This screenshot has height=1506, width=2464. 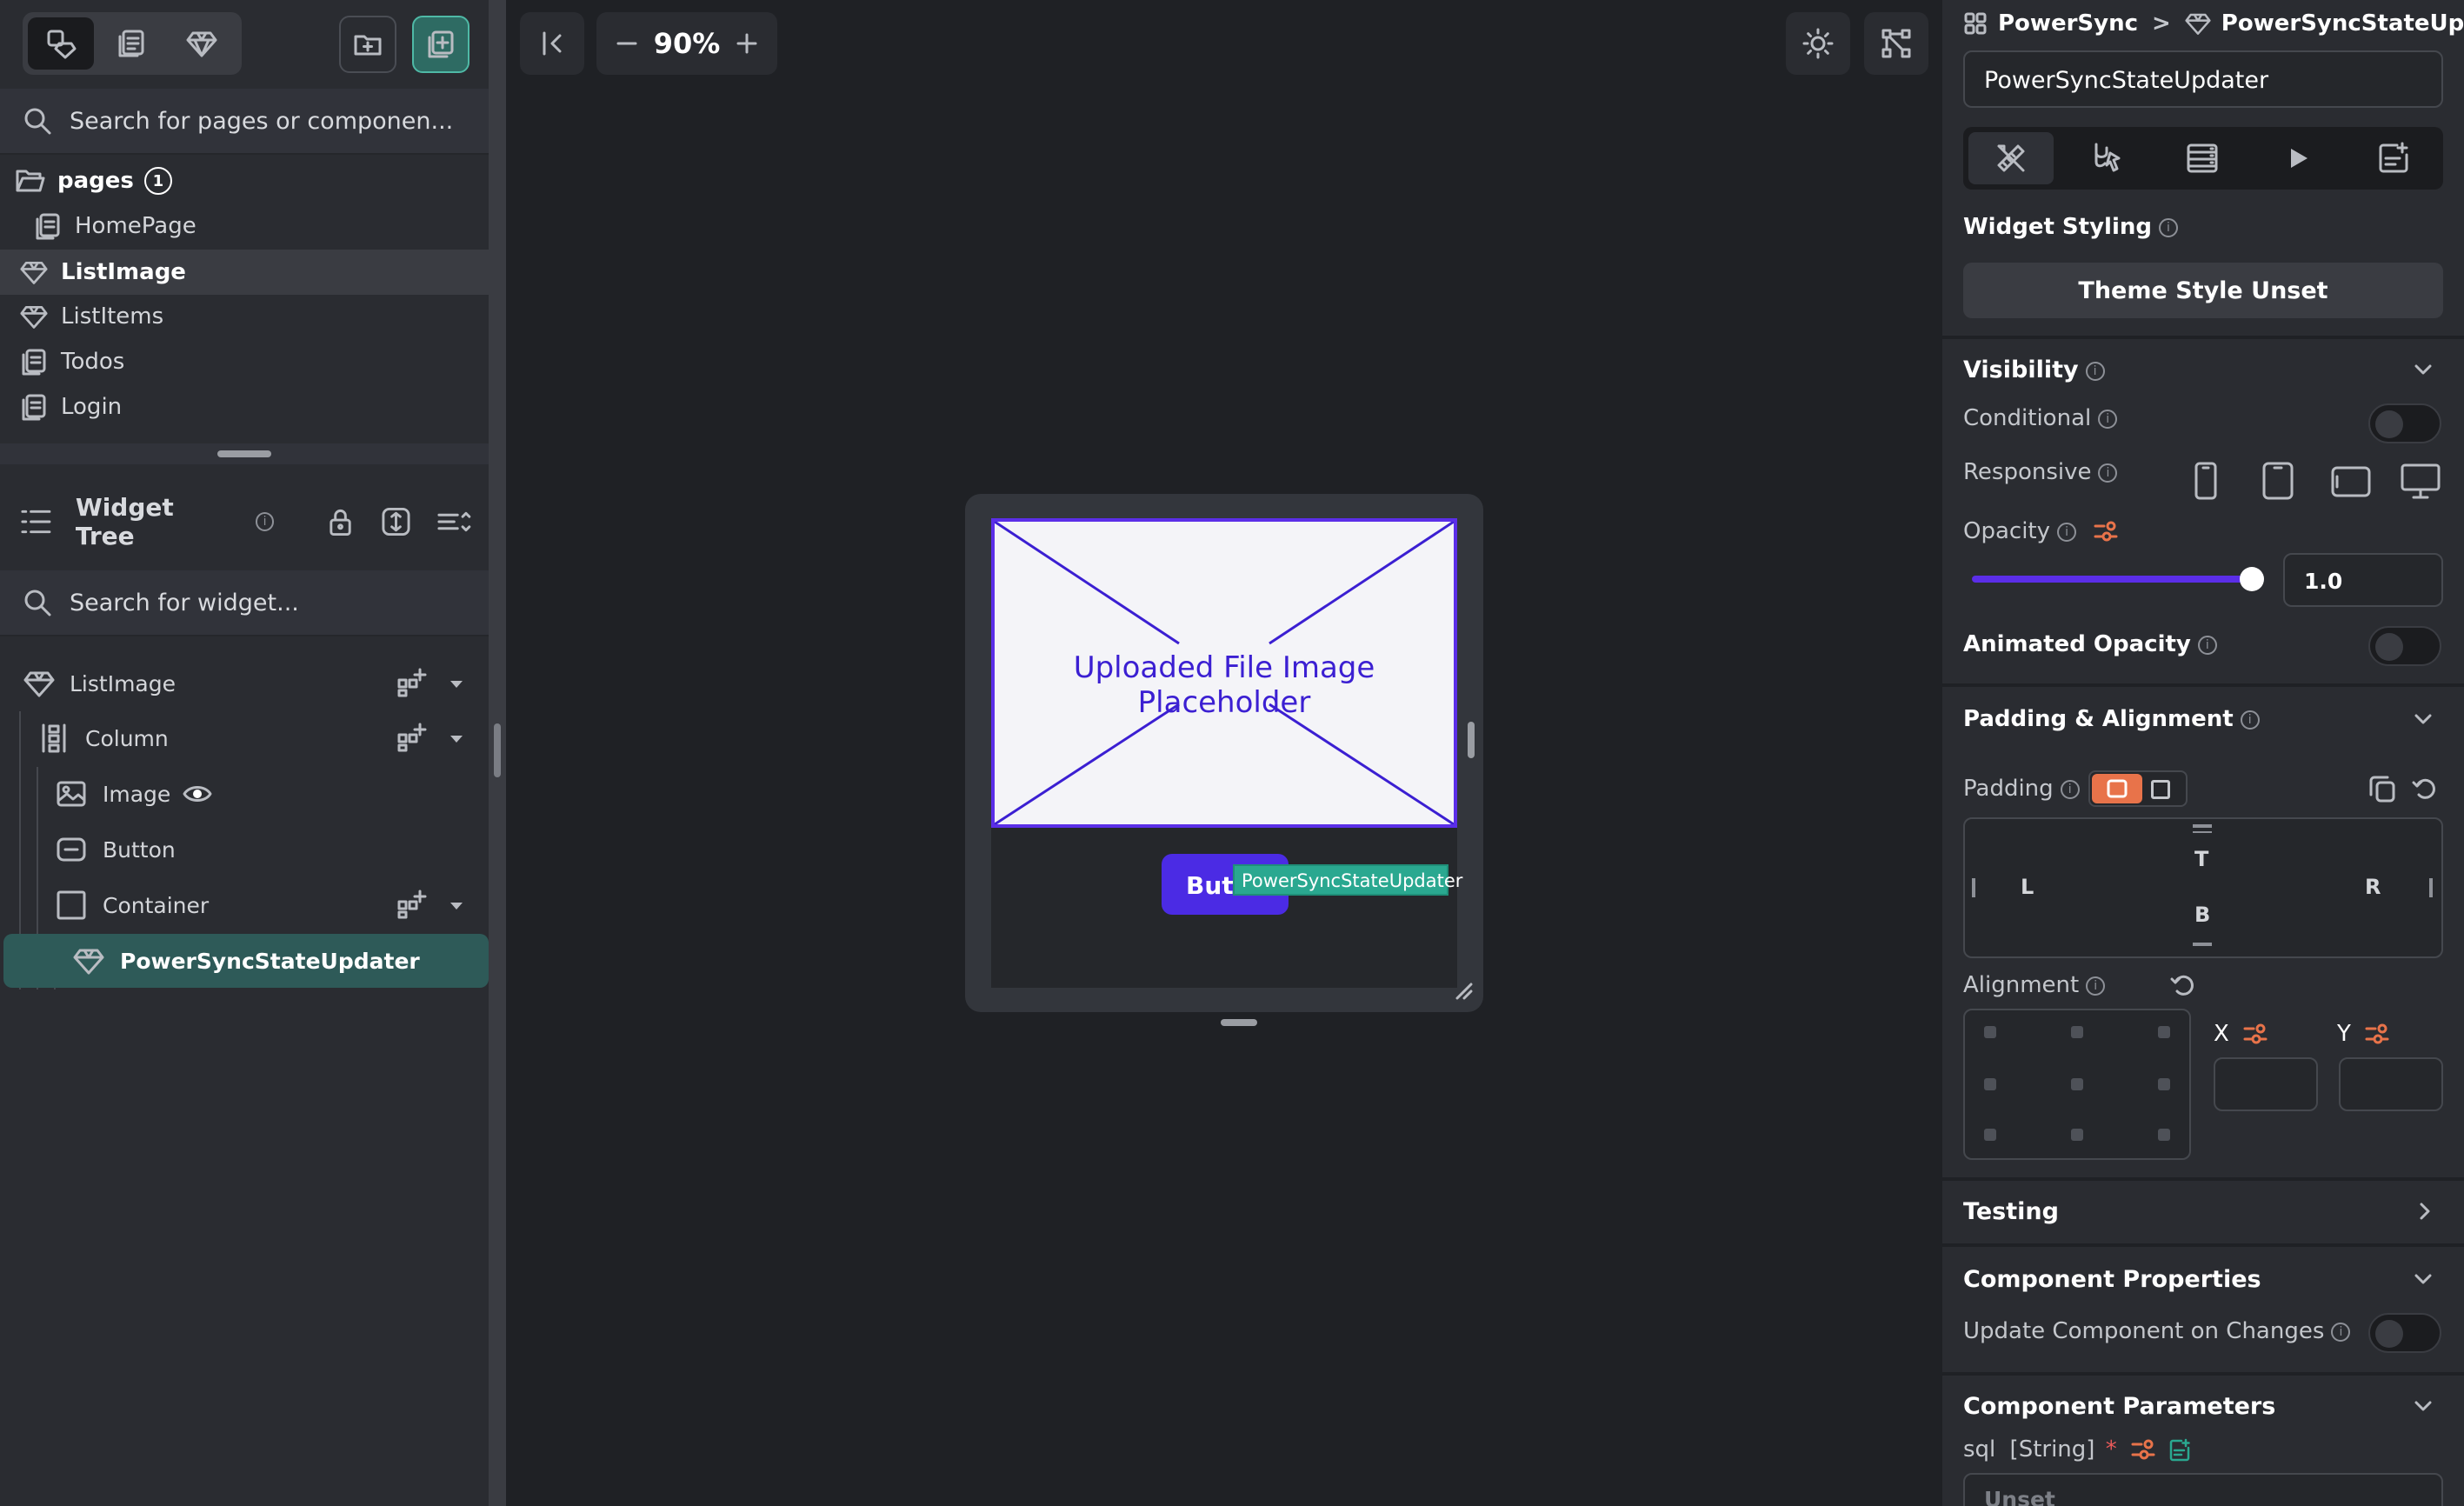 I want to click on tab-actions, so click(x=2106, y=158).